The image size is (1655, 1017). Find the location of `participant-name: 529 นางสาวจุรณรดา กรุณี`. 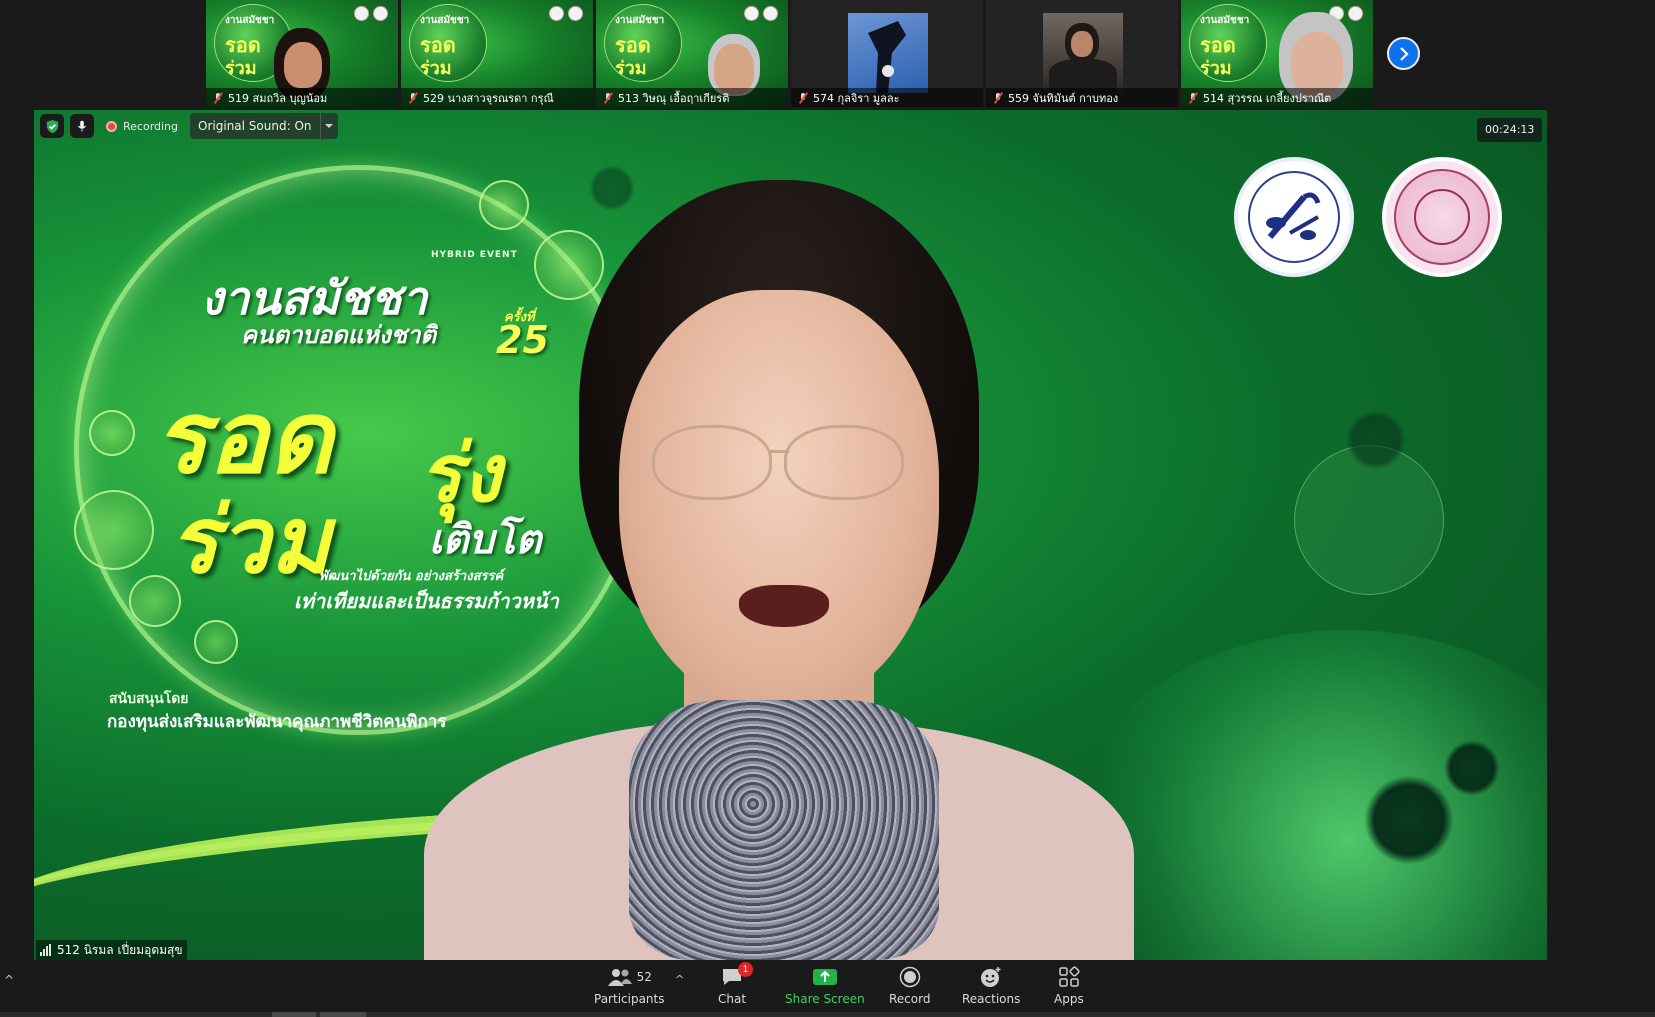

participant-name: 529 นางสาวจุรณรดา กรุณี is located at coordinates (488, 98).